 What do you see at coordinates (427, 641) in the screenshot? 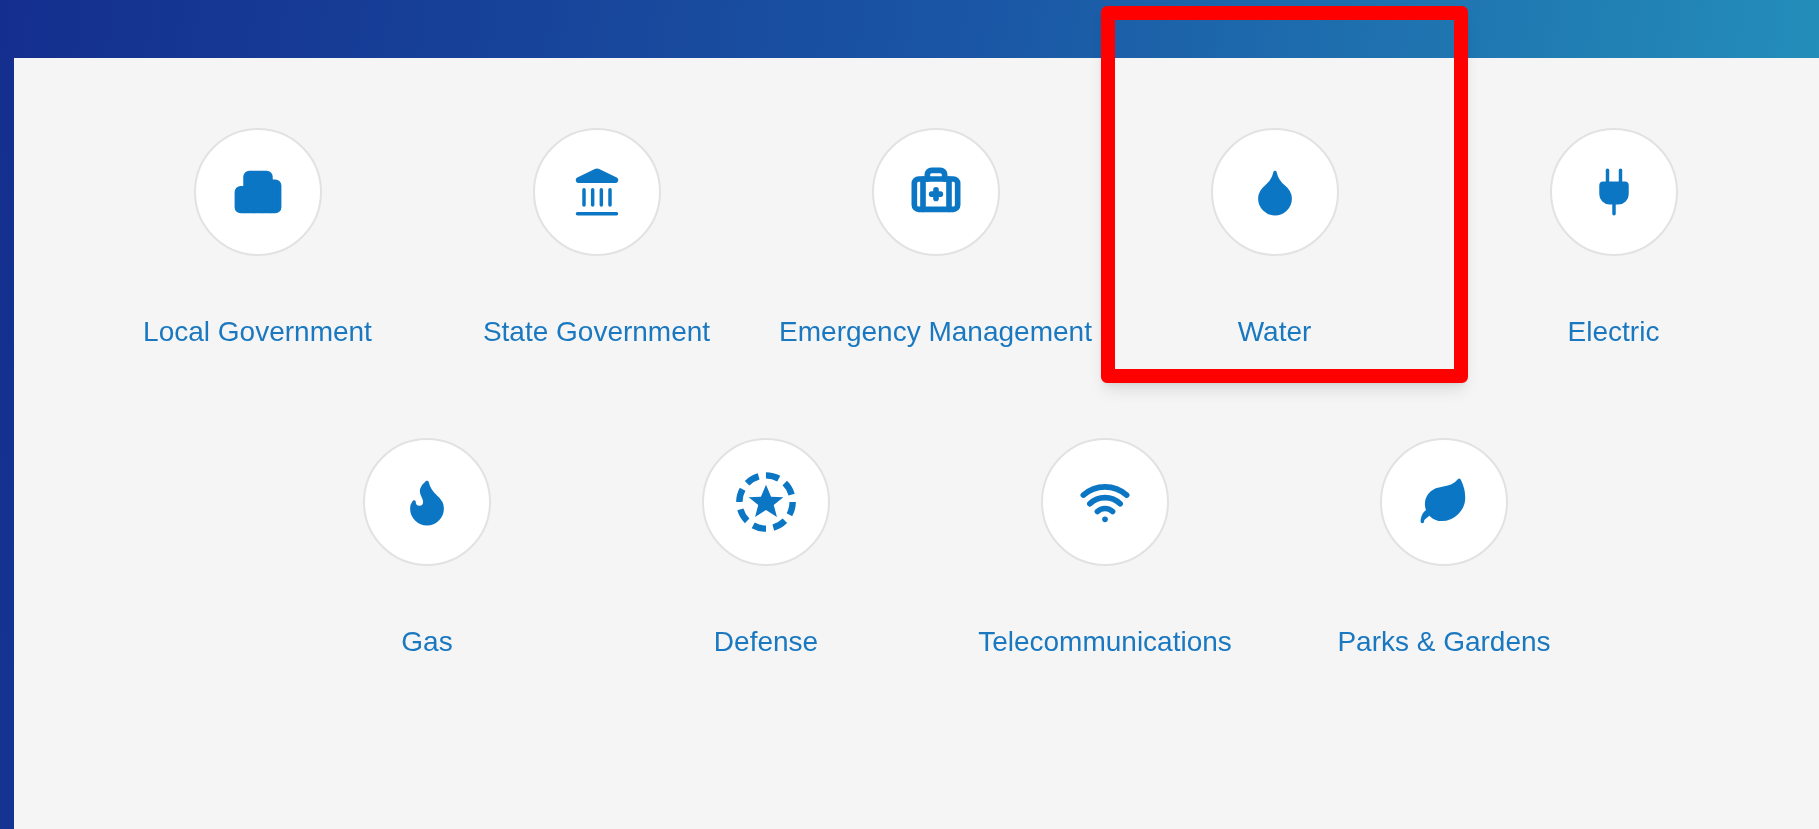
I see `category-label: Gas` at bounding box center [427, 641].